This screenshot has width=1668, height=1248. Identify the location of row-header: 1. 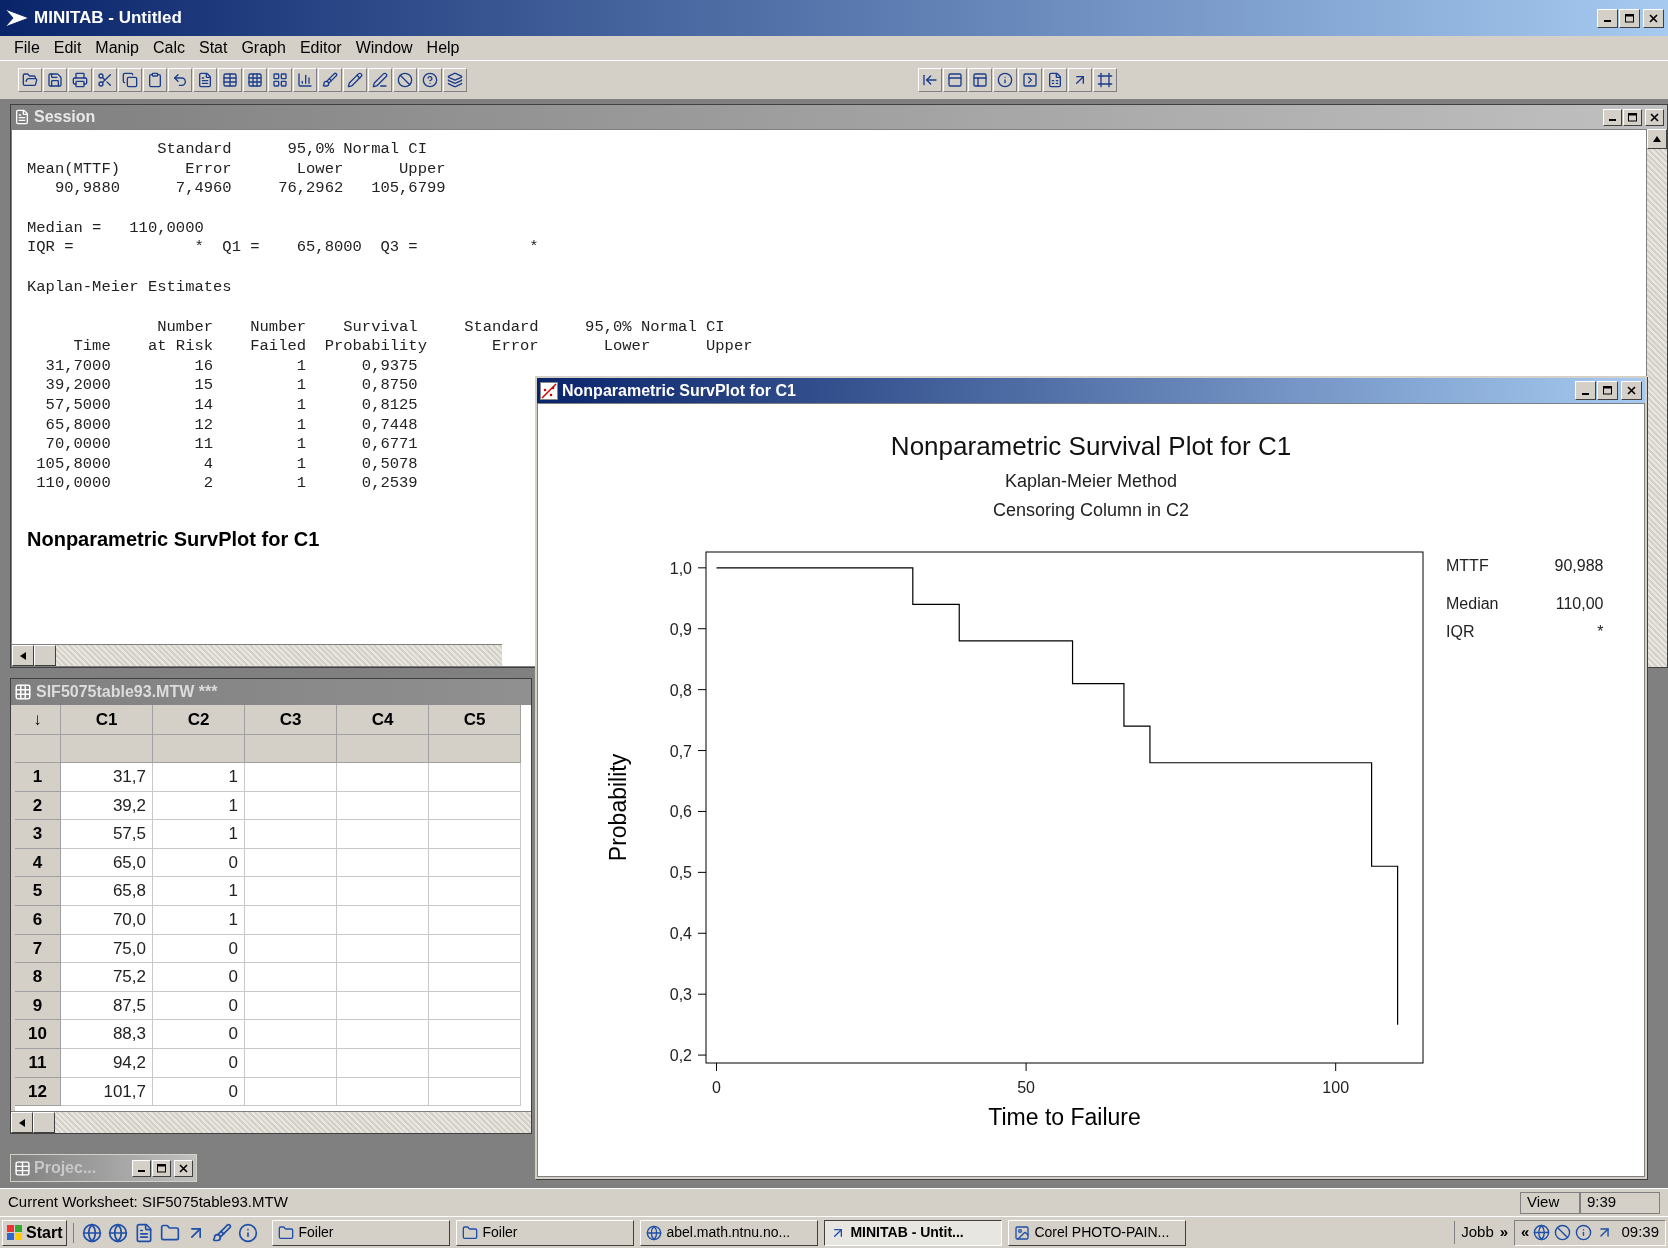
(38, 777).